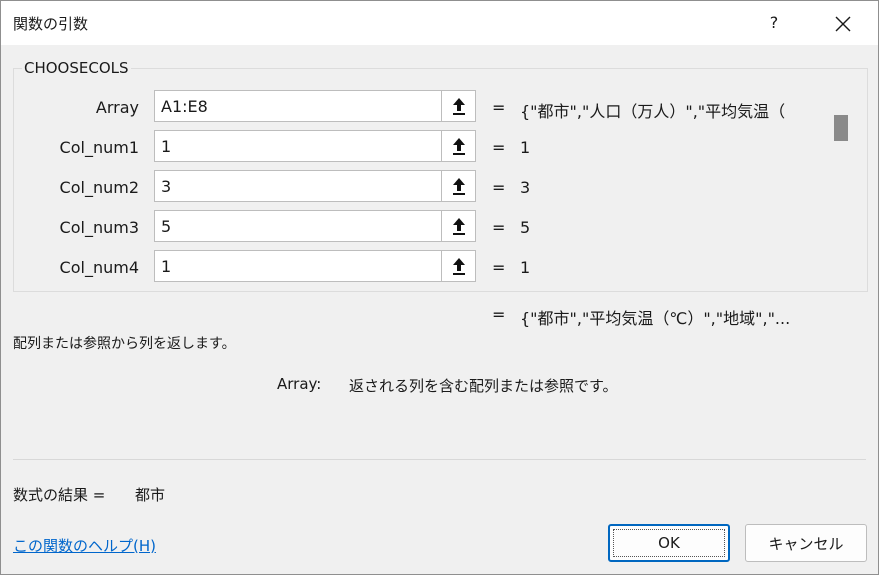  What do you see at coordinates (483, 386) in the screenshot?
I see `argument-description-text: 返される列を含む配列または参照です。` at bounding box center [483, 386].